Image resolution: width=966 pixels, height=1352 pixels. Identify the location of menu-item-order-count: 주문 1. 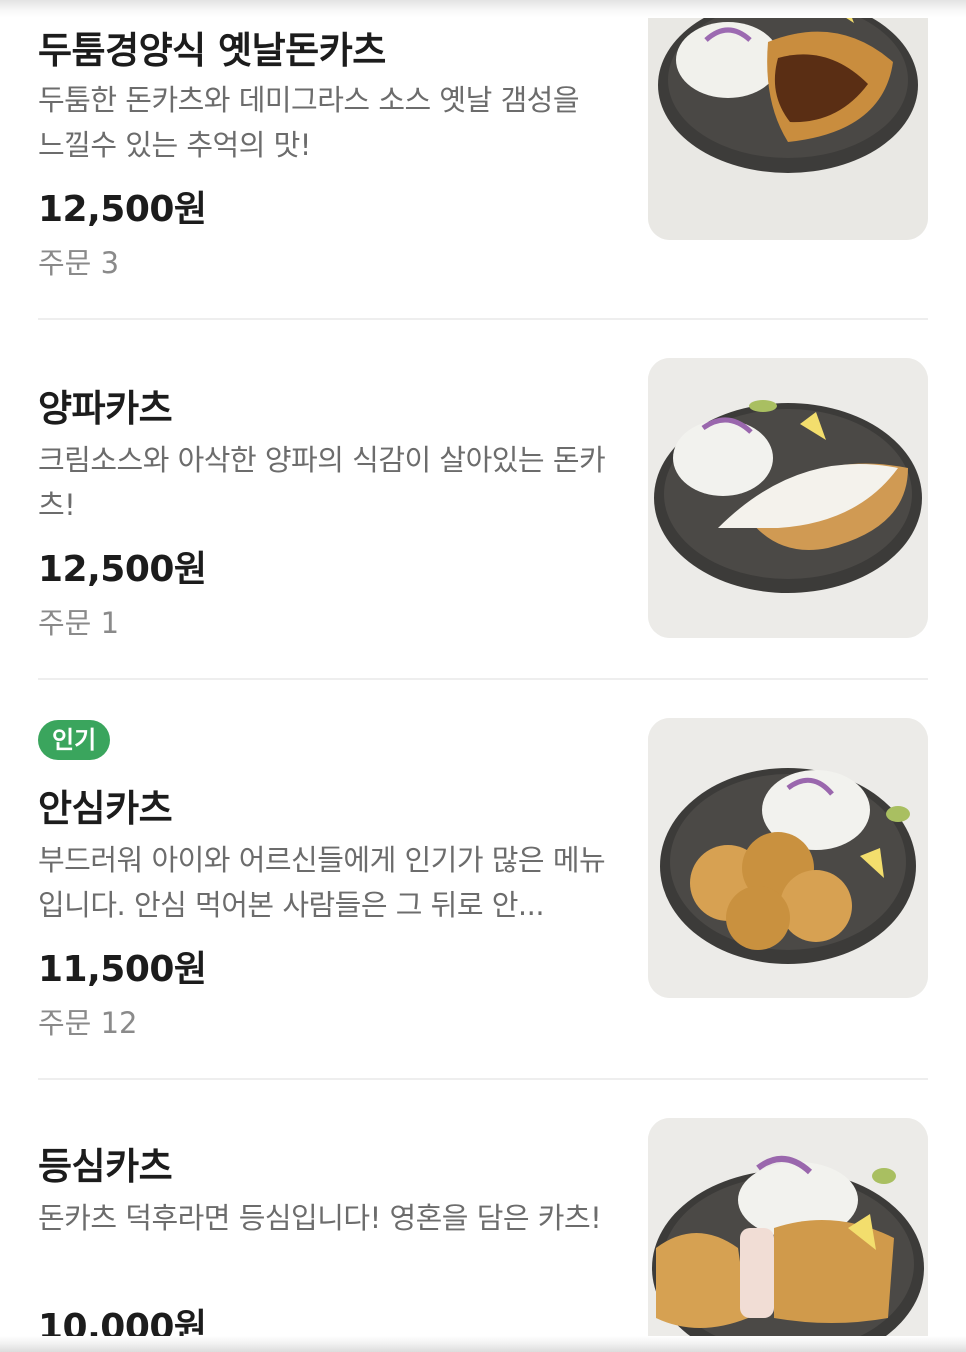
(79, 623).